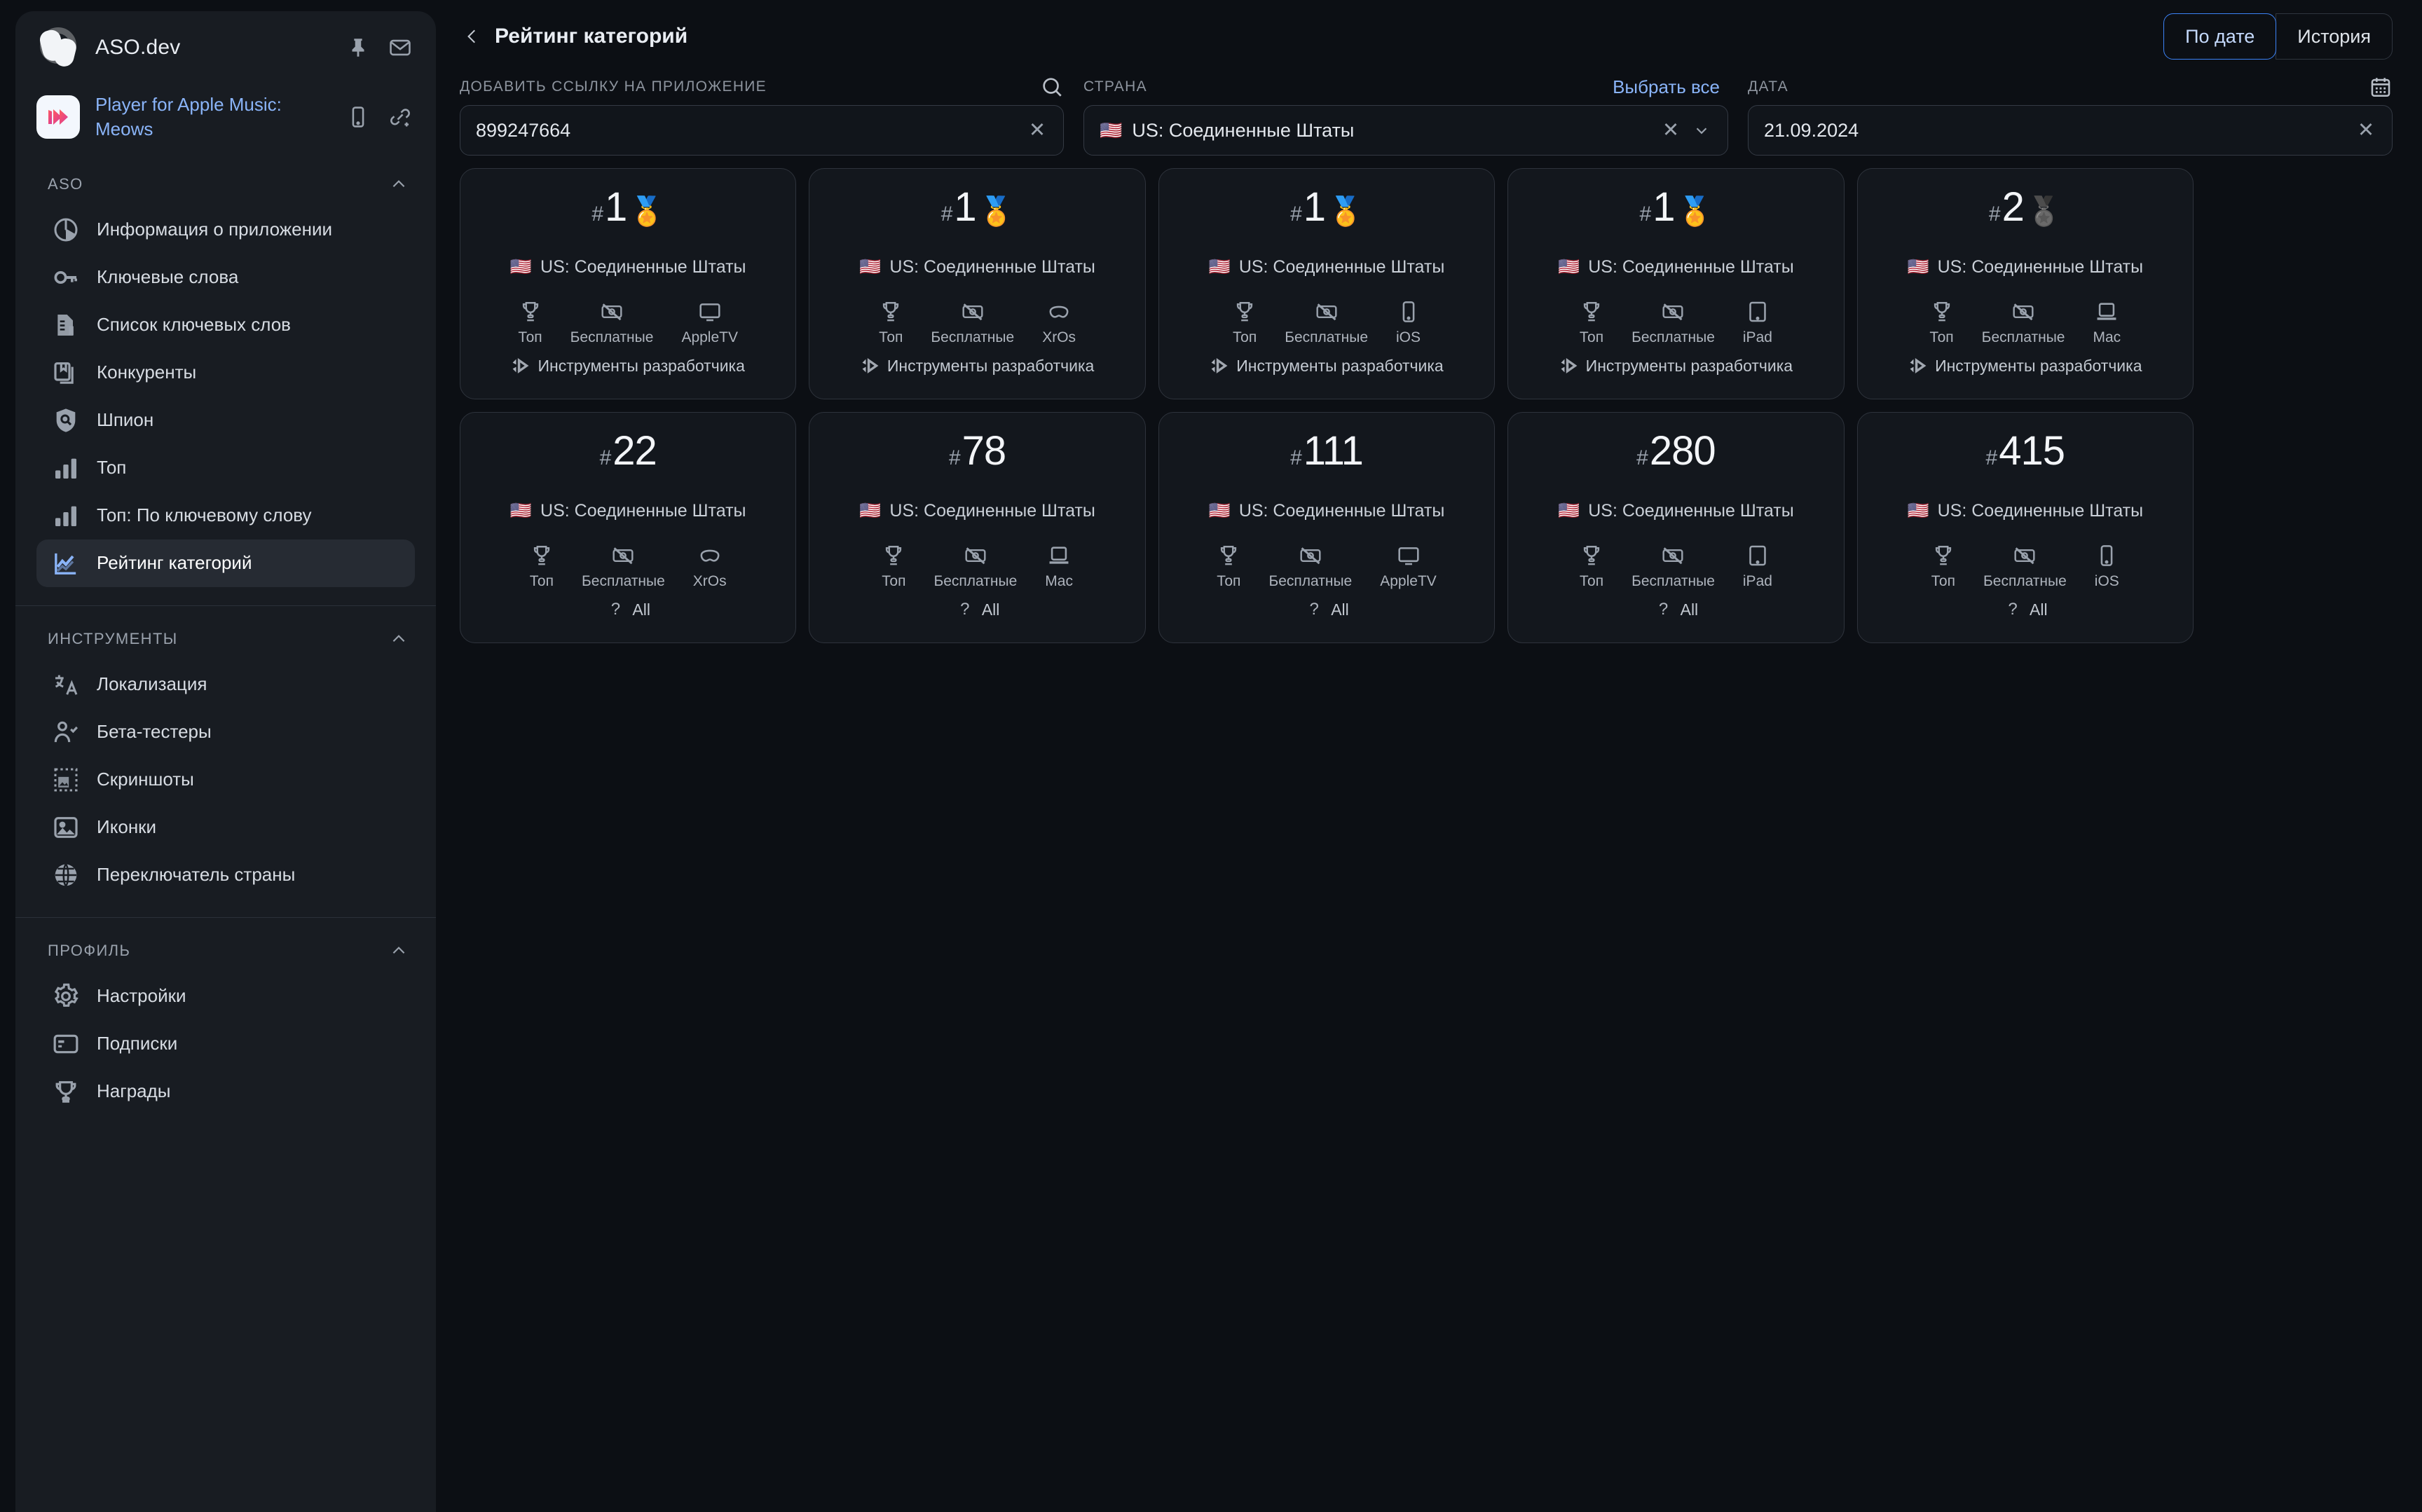 This screenshot has width=2422, height=1512. I want to click on current-app-row: Player for Apple Music: Meows, so click(225, 117).